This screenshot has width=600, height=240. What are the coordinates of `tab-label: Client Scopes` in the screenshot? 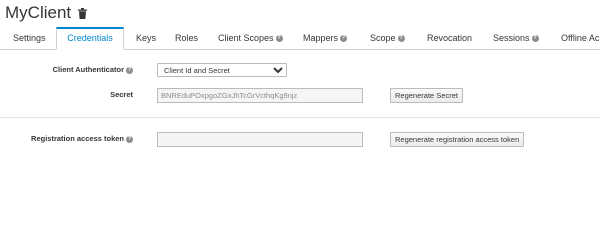 It's located at (246, 38).